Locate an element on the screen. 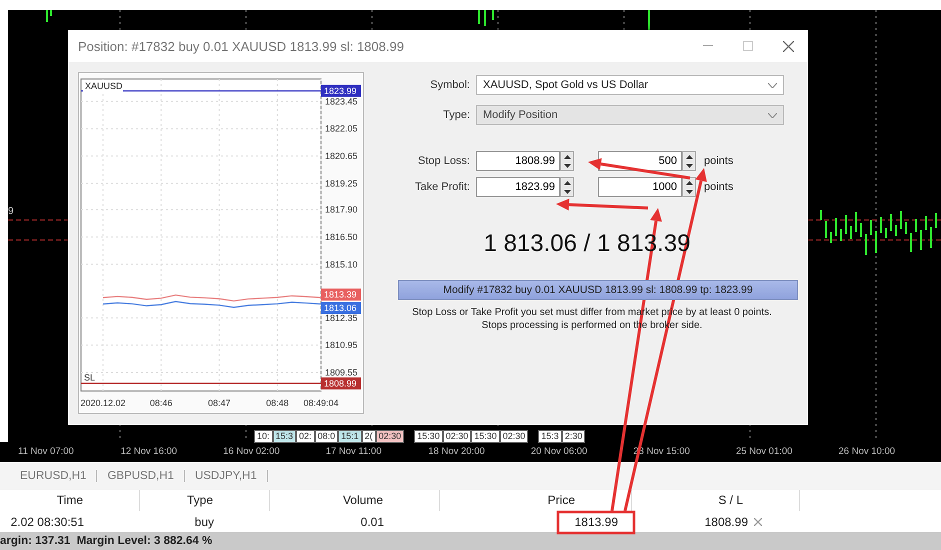 The image size is (941, 550). price-tag: 1808.99 is located at coordinates (341, 383).